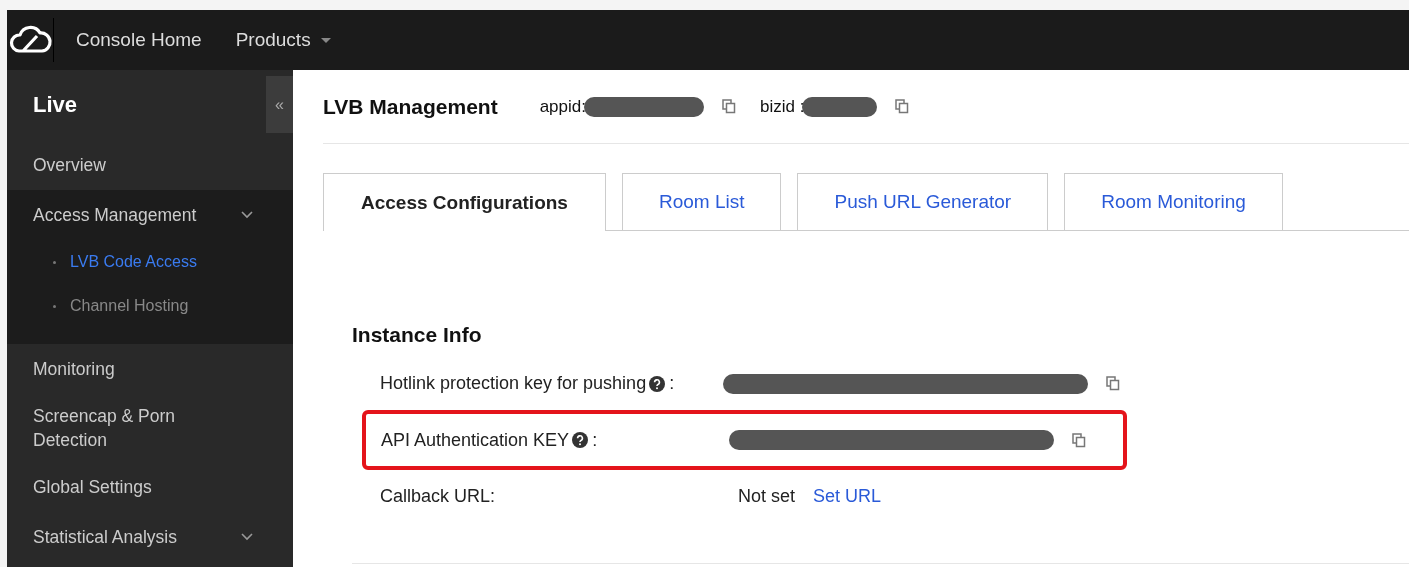  What do you see at coordinates (150, 487) in the screenshot?
I see `sidebar-item: Global Settings` at bounding box center [150, 487].